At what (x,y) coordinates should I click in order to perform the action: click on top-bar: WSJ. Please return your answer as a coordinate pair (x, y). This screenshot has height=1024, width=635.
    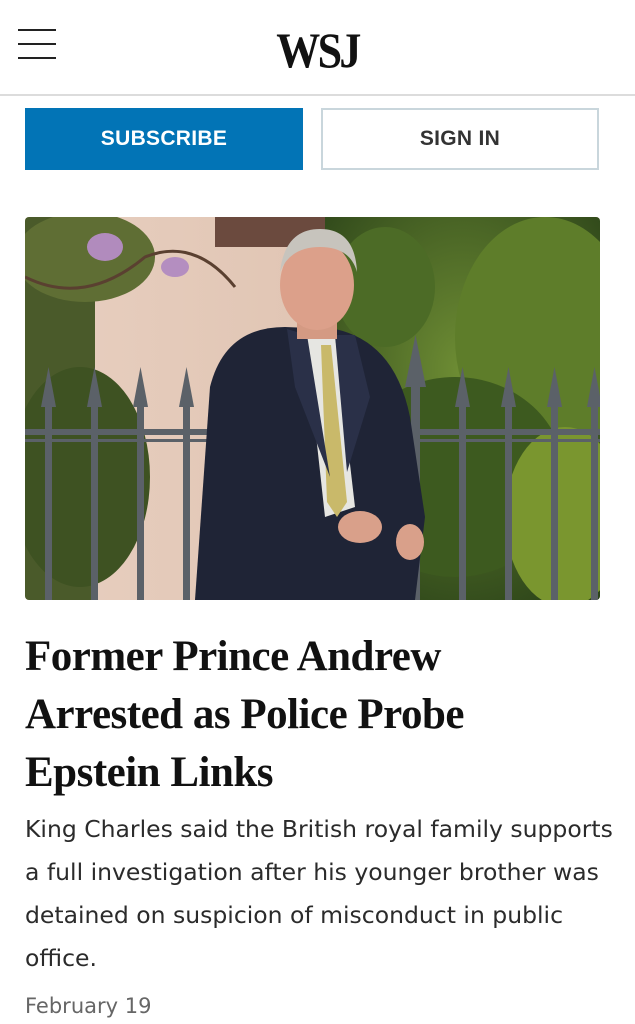
    Looking at the image, I should click on (317, 48).